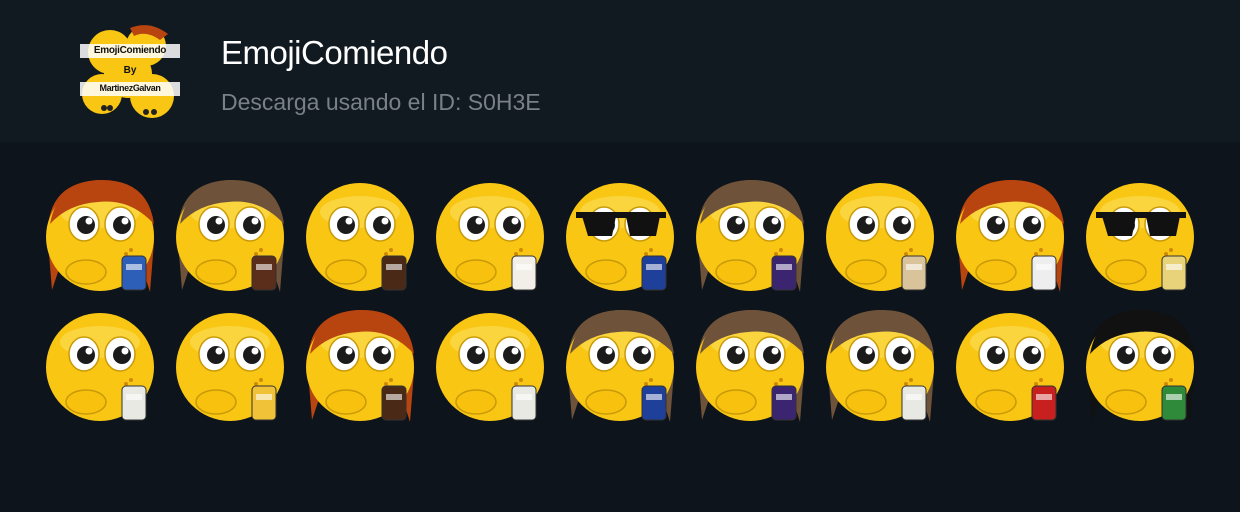 This screenshot has width=1240, height=512. What do you see at coordinates (103, 237) in the screenshot?
I see `sticker-redhead-eating-candy-icon` at bounding box center [103, 237].